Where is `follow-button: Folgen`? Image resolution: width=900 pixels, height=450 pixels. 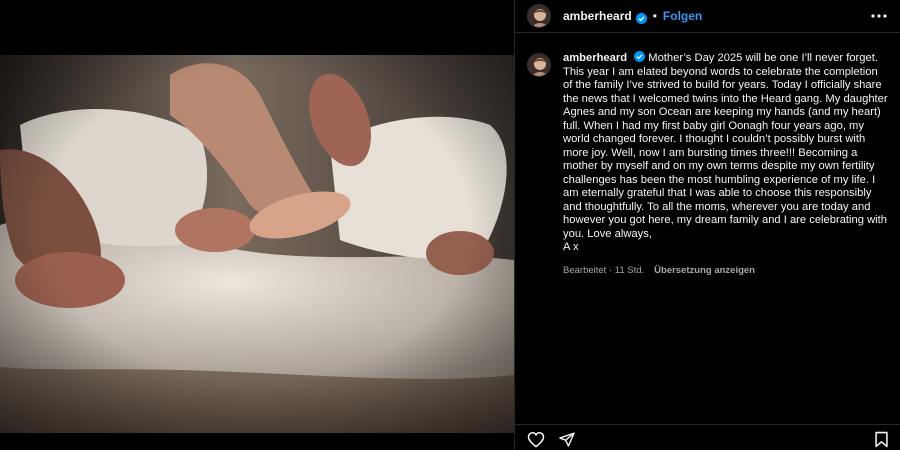 follow-button: Folgen is located at coordinates (682, 16).